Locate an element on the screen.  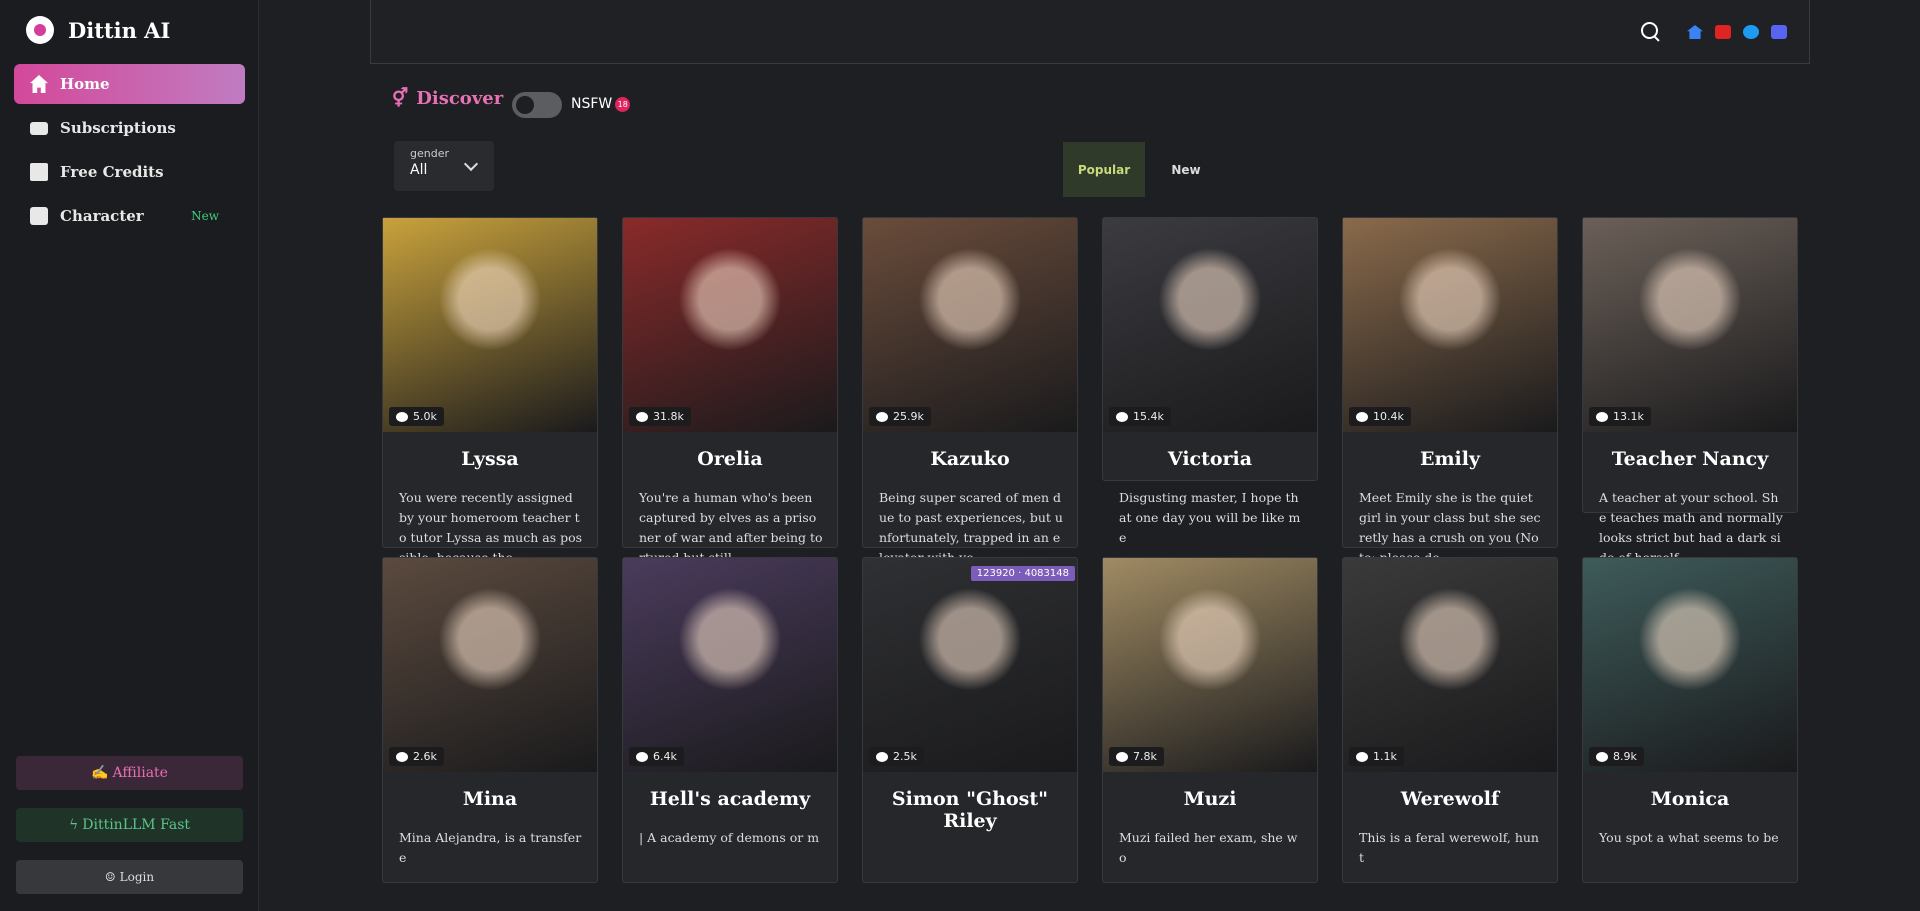
brand-name: Dittin AI is located at coordinates (119, 30).